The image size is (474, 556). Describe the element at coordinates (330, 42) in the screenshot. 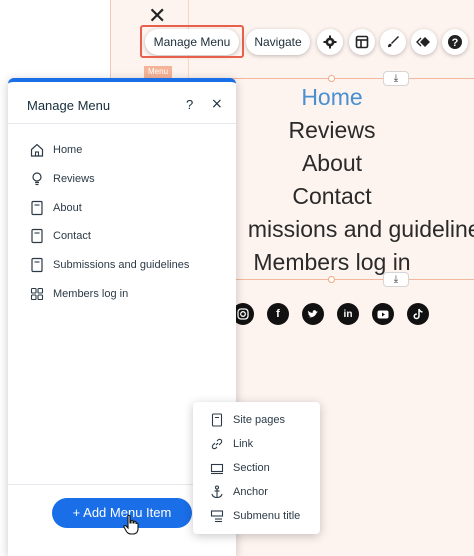

I see `settings-icon` at that location.